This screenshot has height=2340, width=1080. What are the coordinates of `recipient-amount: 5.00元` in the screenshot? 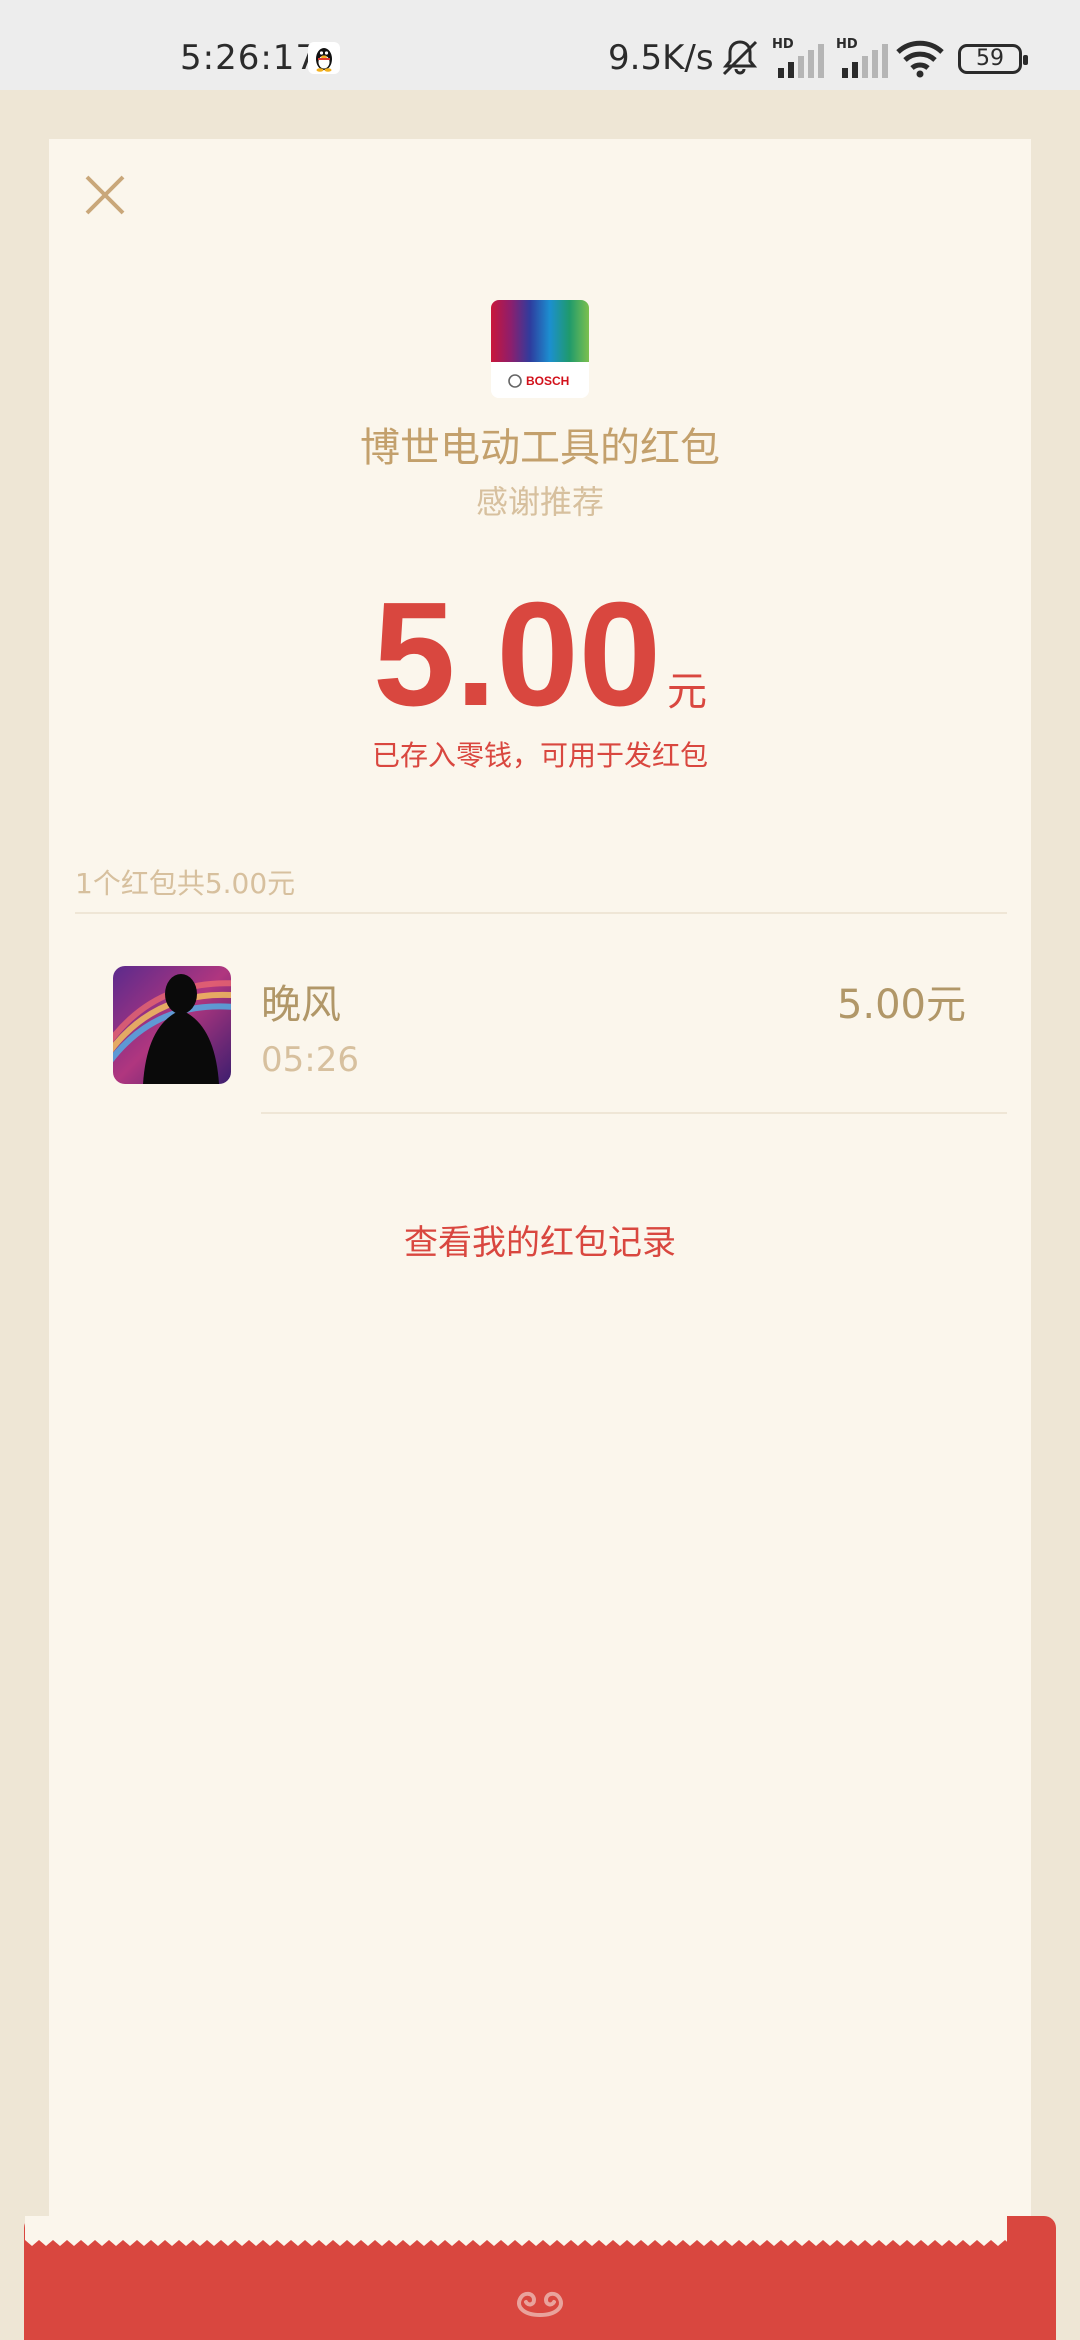 It's located at (901, 1005).